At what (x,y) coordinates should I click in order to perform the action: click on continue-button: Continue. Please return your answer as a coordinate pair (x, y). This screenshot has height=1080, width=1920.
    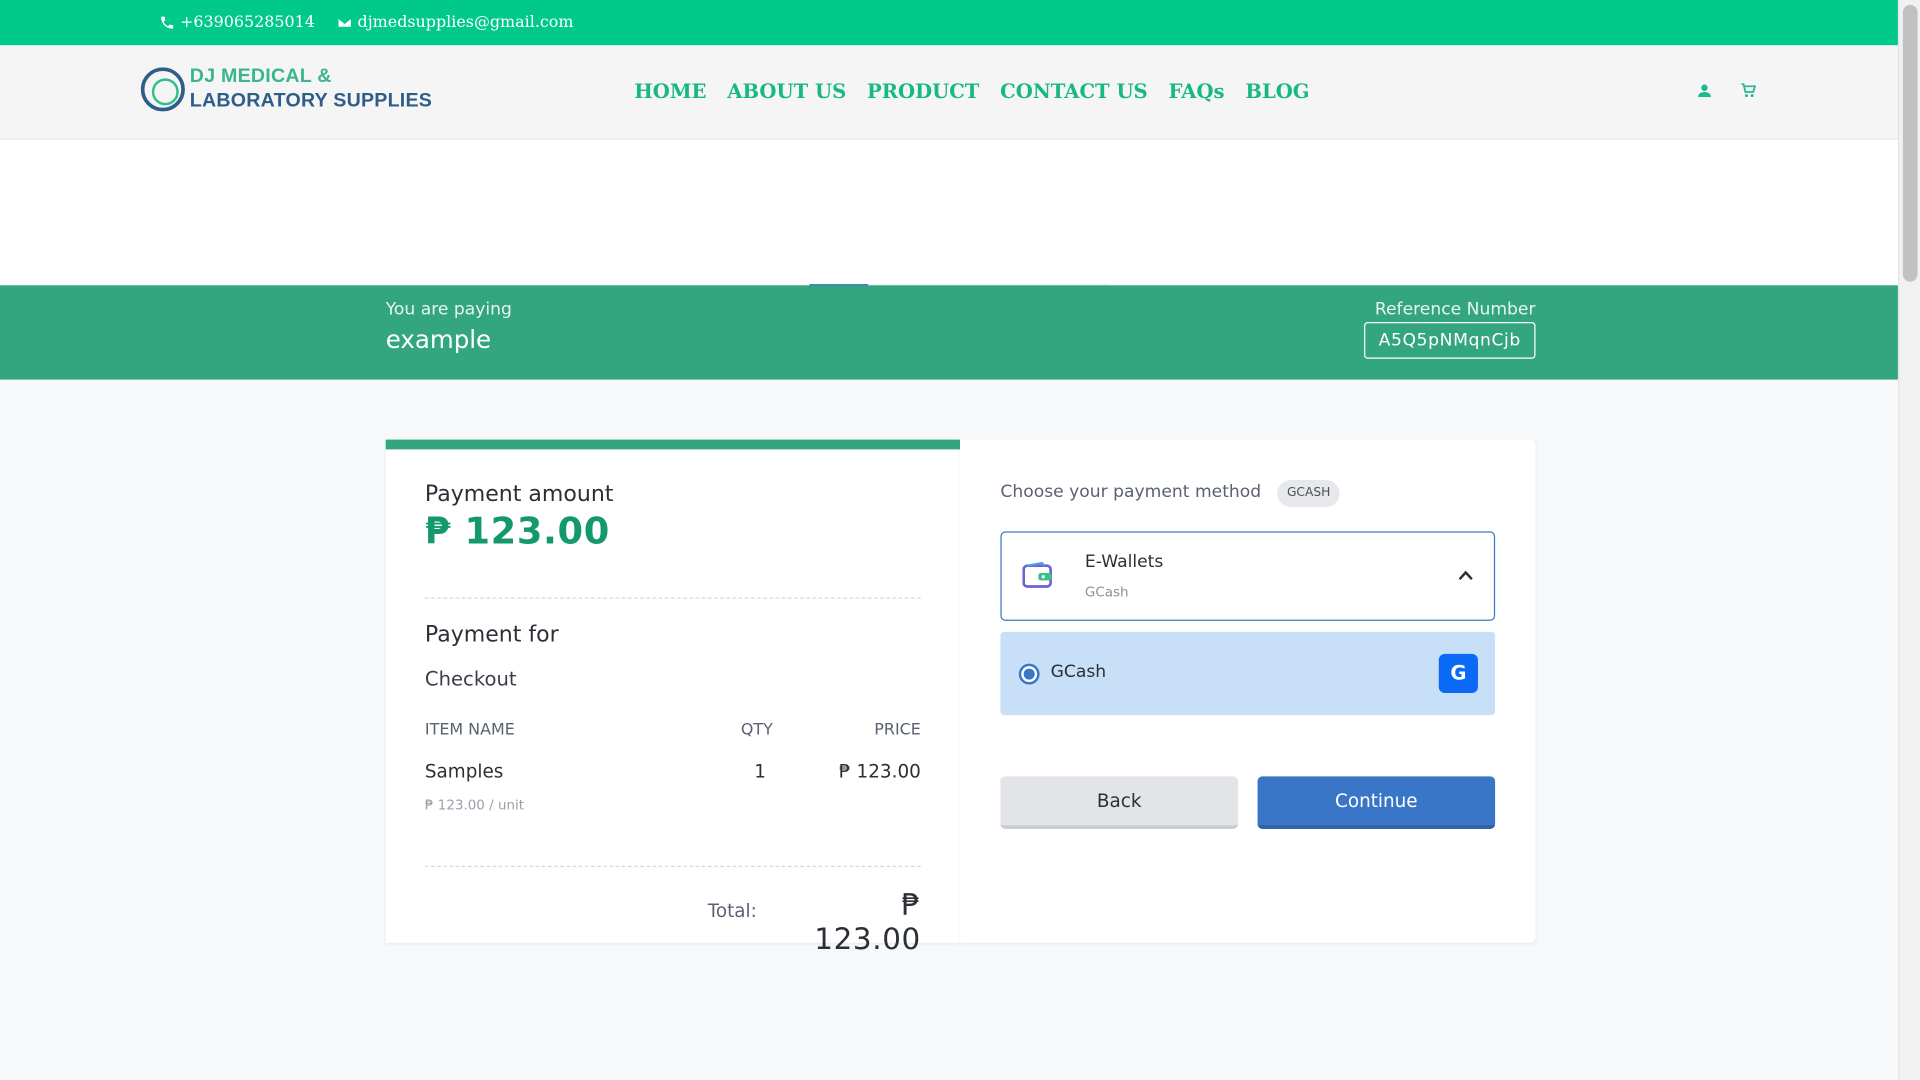
    Looking at the image, I should click on (1376, 802).